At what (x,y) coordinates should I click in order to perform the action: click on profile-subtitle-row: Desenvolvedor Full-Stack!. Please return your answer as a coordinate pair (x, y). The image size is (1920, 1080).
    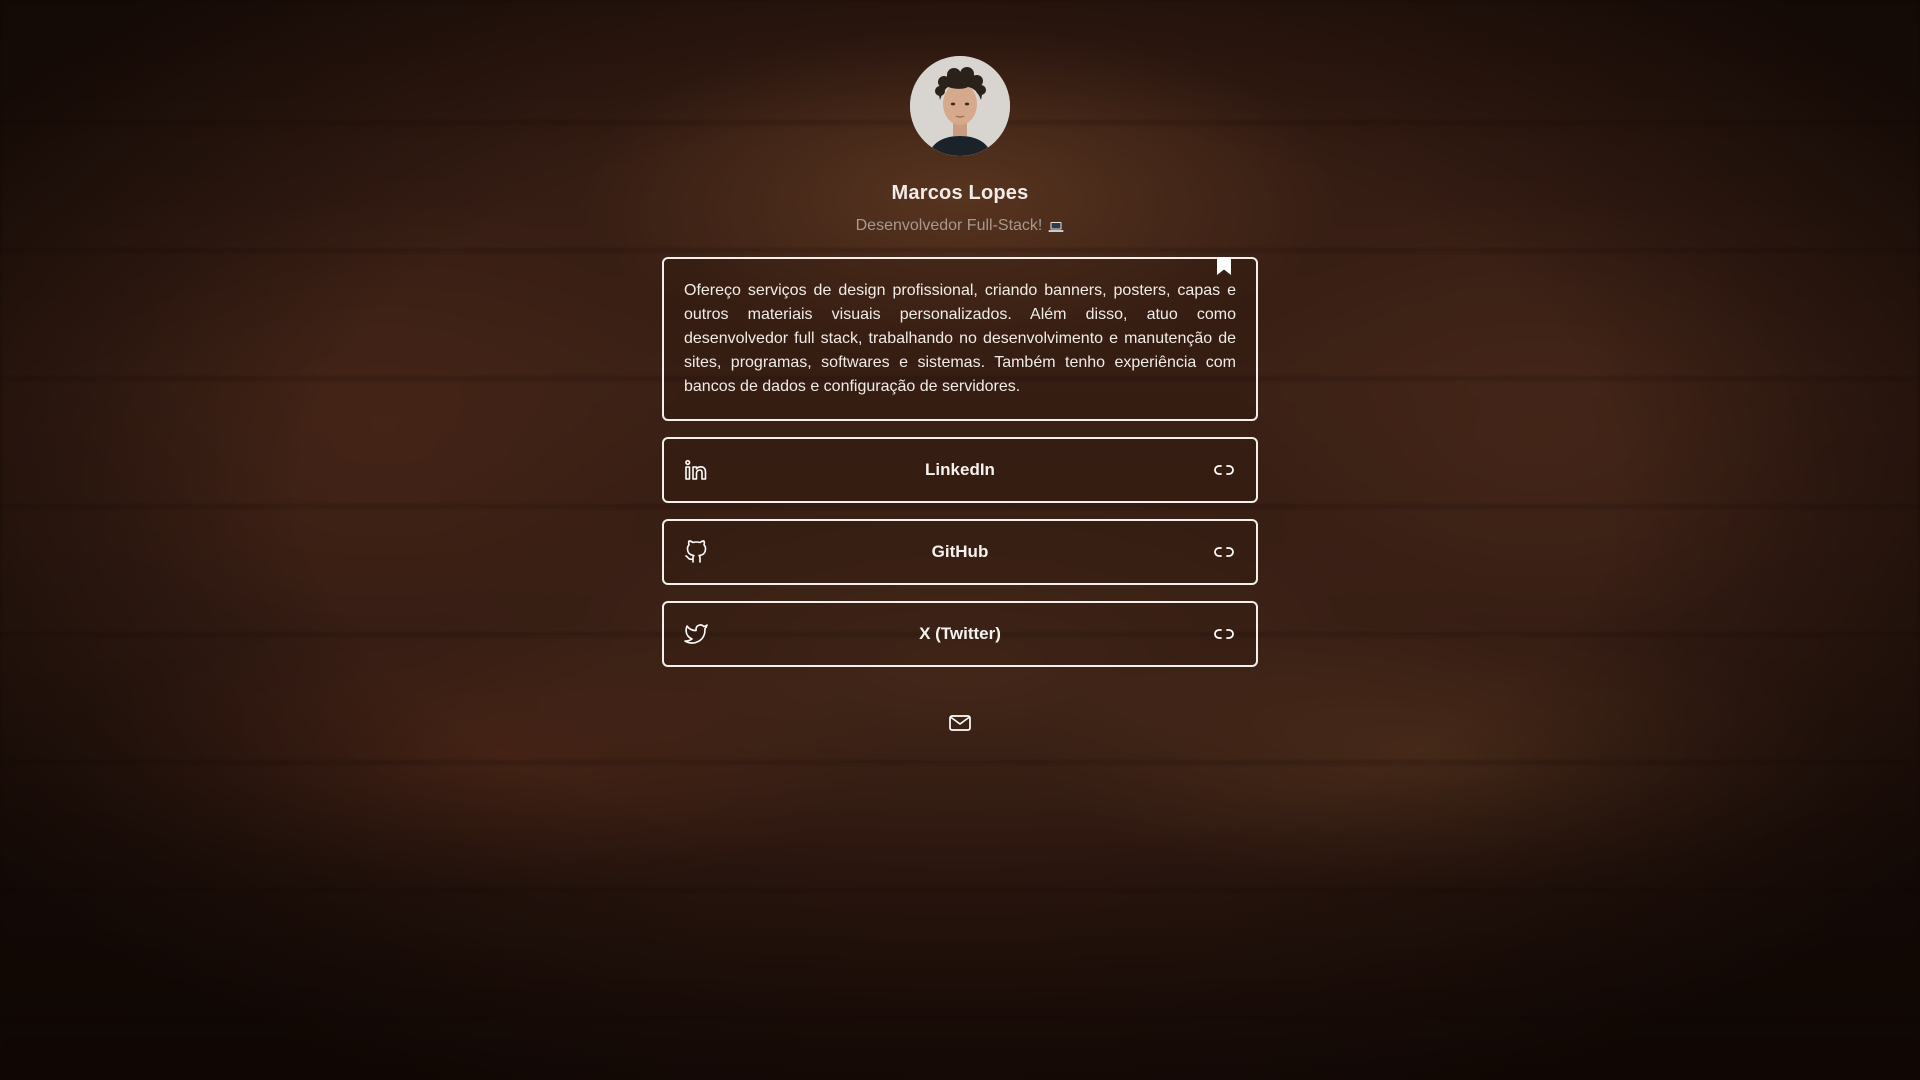
    Looking at the image, I should click on (960, 226).